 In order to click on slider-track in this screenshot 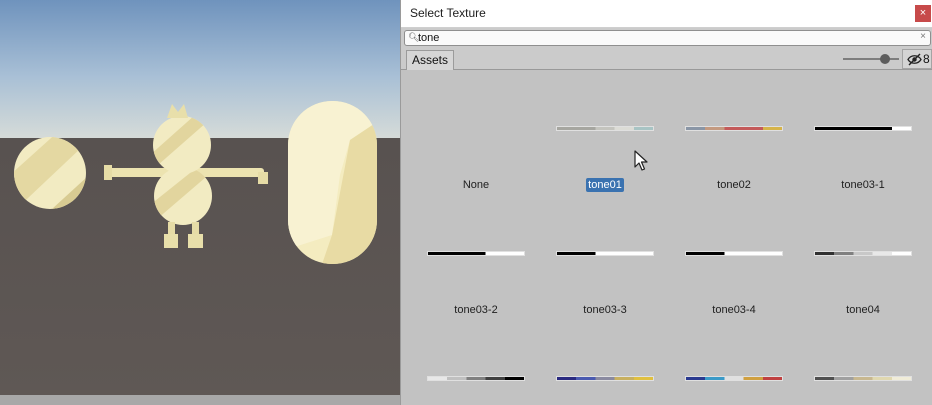, I will do `click(871, 59)`.